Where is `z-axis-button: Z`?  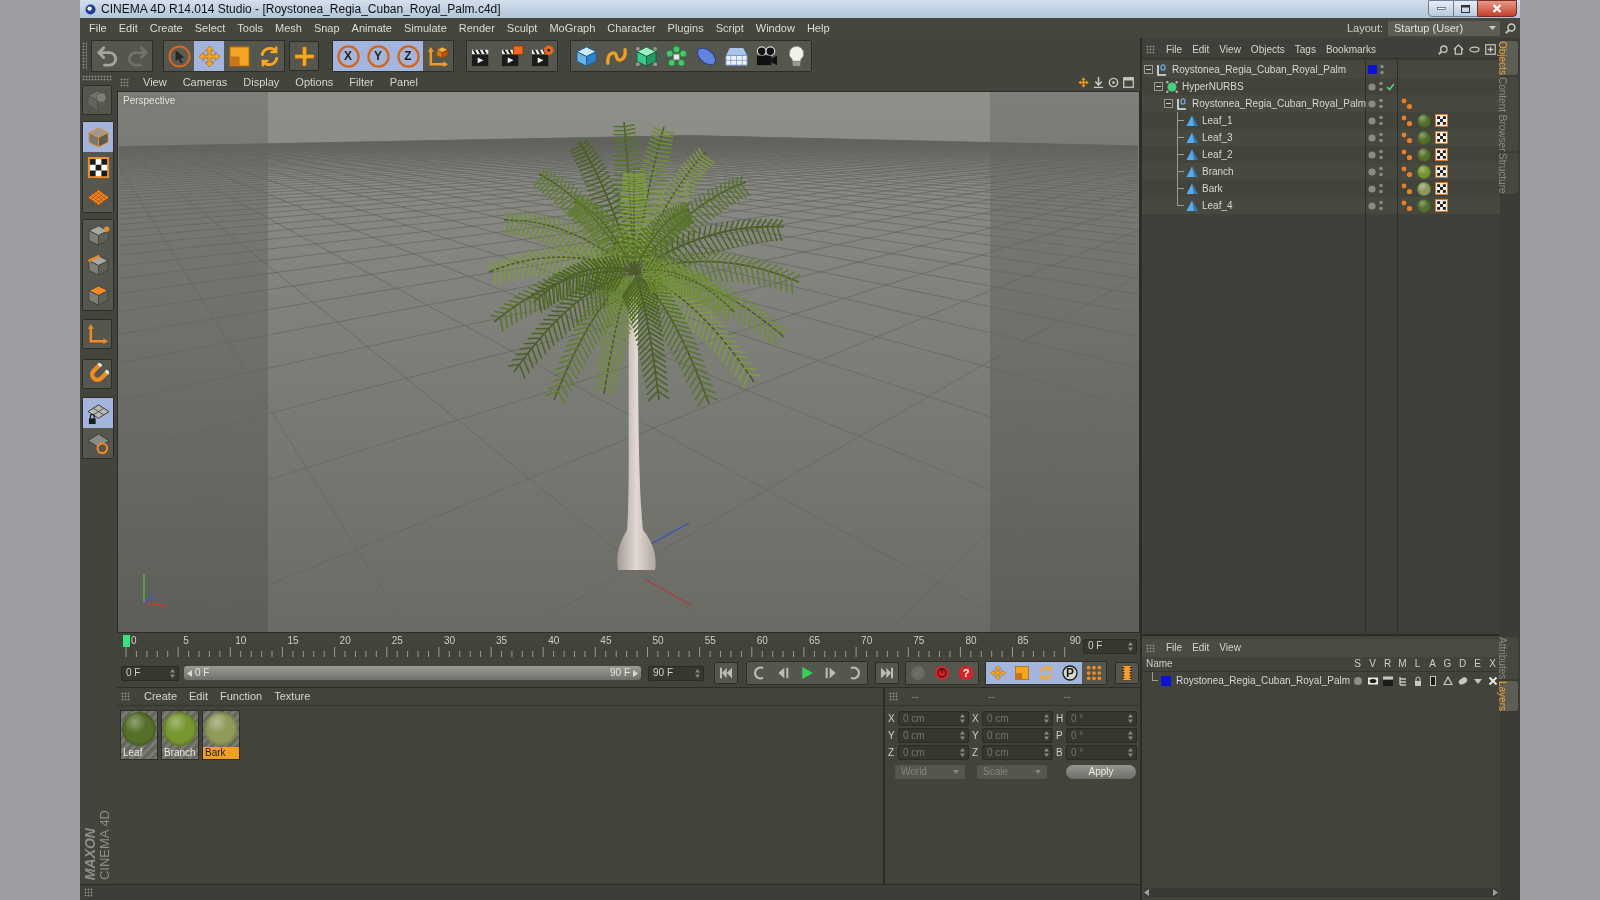
z-axis-button: Z is located at coordinates (408, 56).